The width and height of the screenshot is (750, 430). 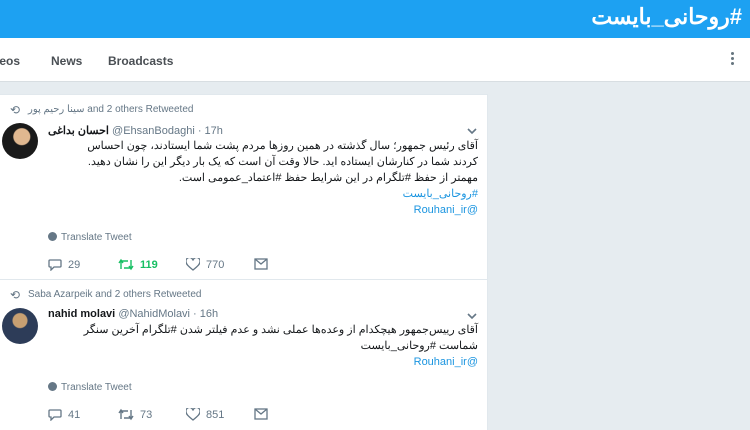 I want to click on tweet-actions: 41 73 851, so click(x=168, y=416).